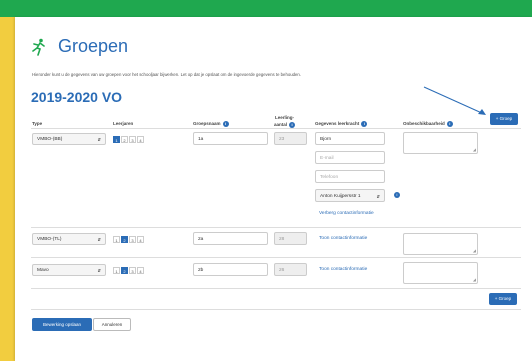 The image size is (532, 361). Describe the element at coordinates (266, 8) in the screenshot. I see `top-green-bar` at that location.